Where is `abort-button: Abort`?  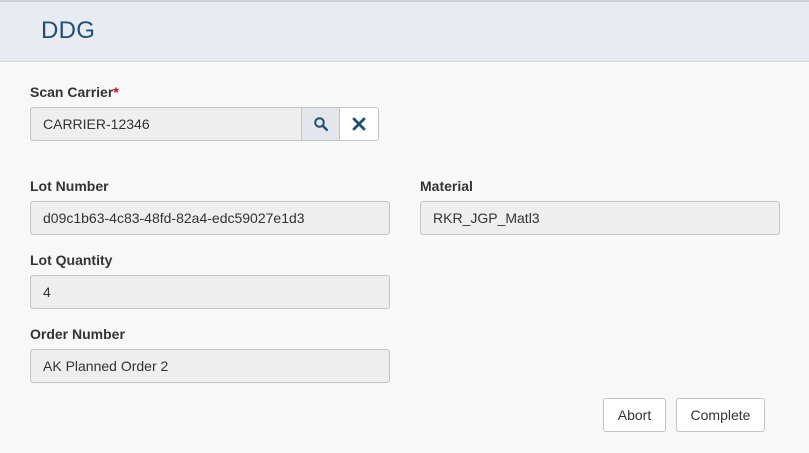
abort-button: Abort is located at coordinates (634, 415).